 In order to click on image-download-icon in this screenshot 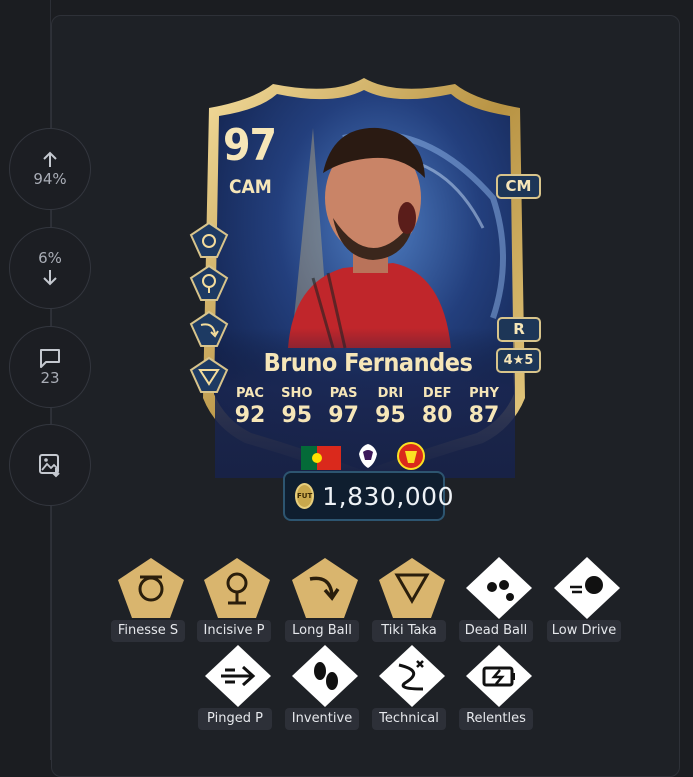, I will do `click(49, 466)`.